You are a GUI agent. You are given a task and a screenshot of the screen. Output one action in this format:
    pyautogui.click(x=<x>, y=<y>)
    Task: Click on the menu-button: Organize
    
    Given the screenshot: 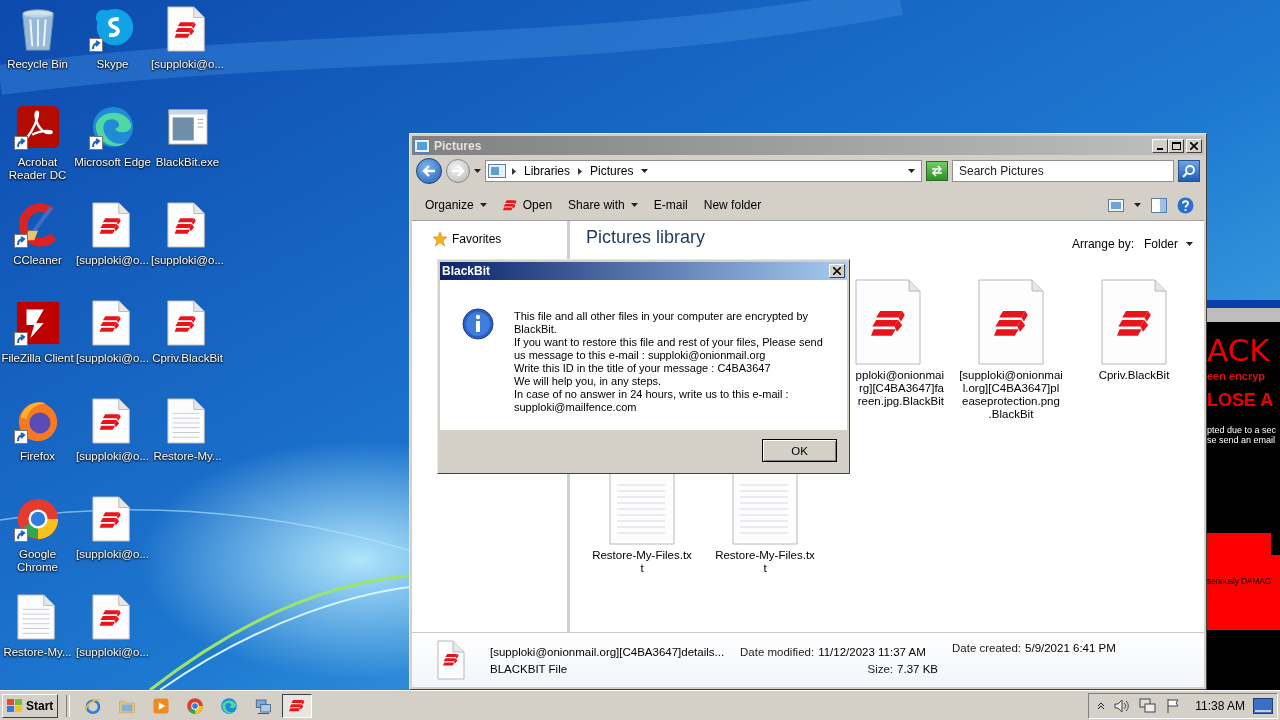 What is the action you would take?
    pyautogui.click(x=456, y=205)
    